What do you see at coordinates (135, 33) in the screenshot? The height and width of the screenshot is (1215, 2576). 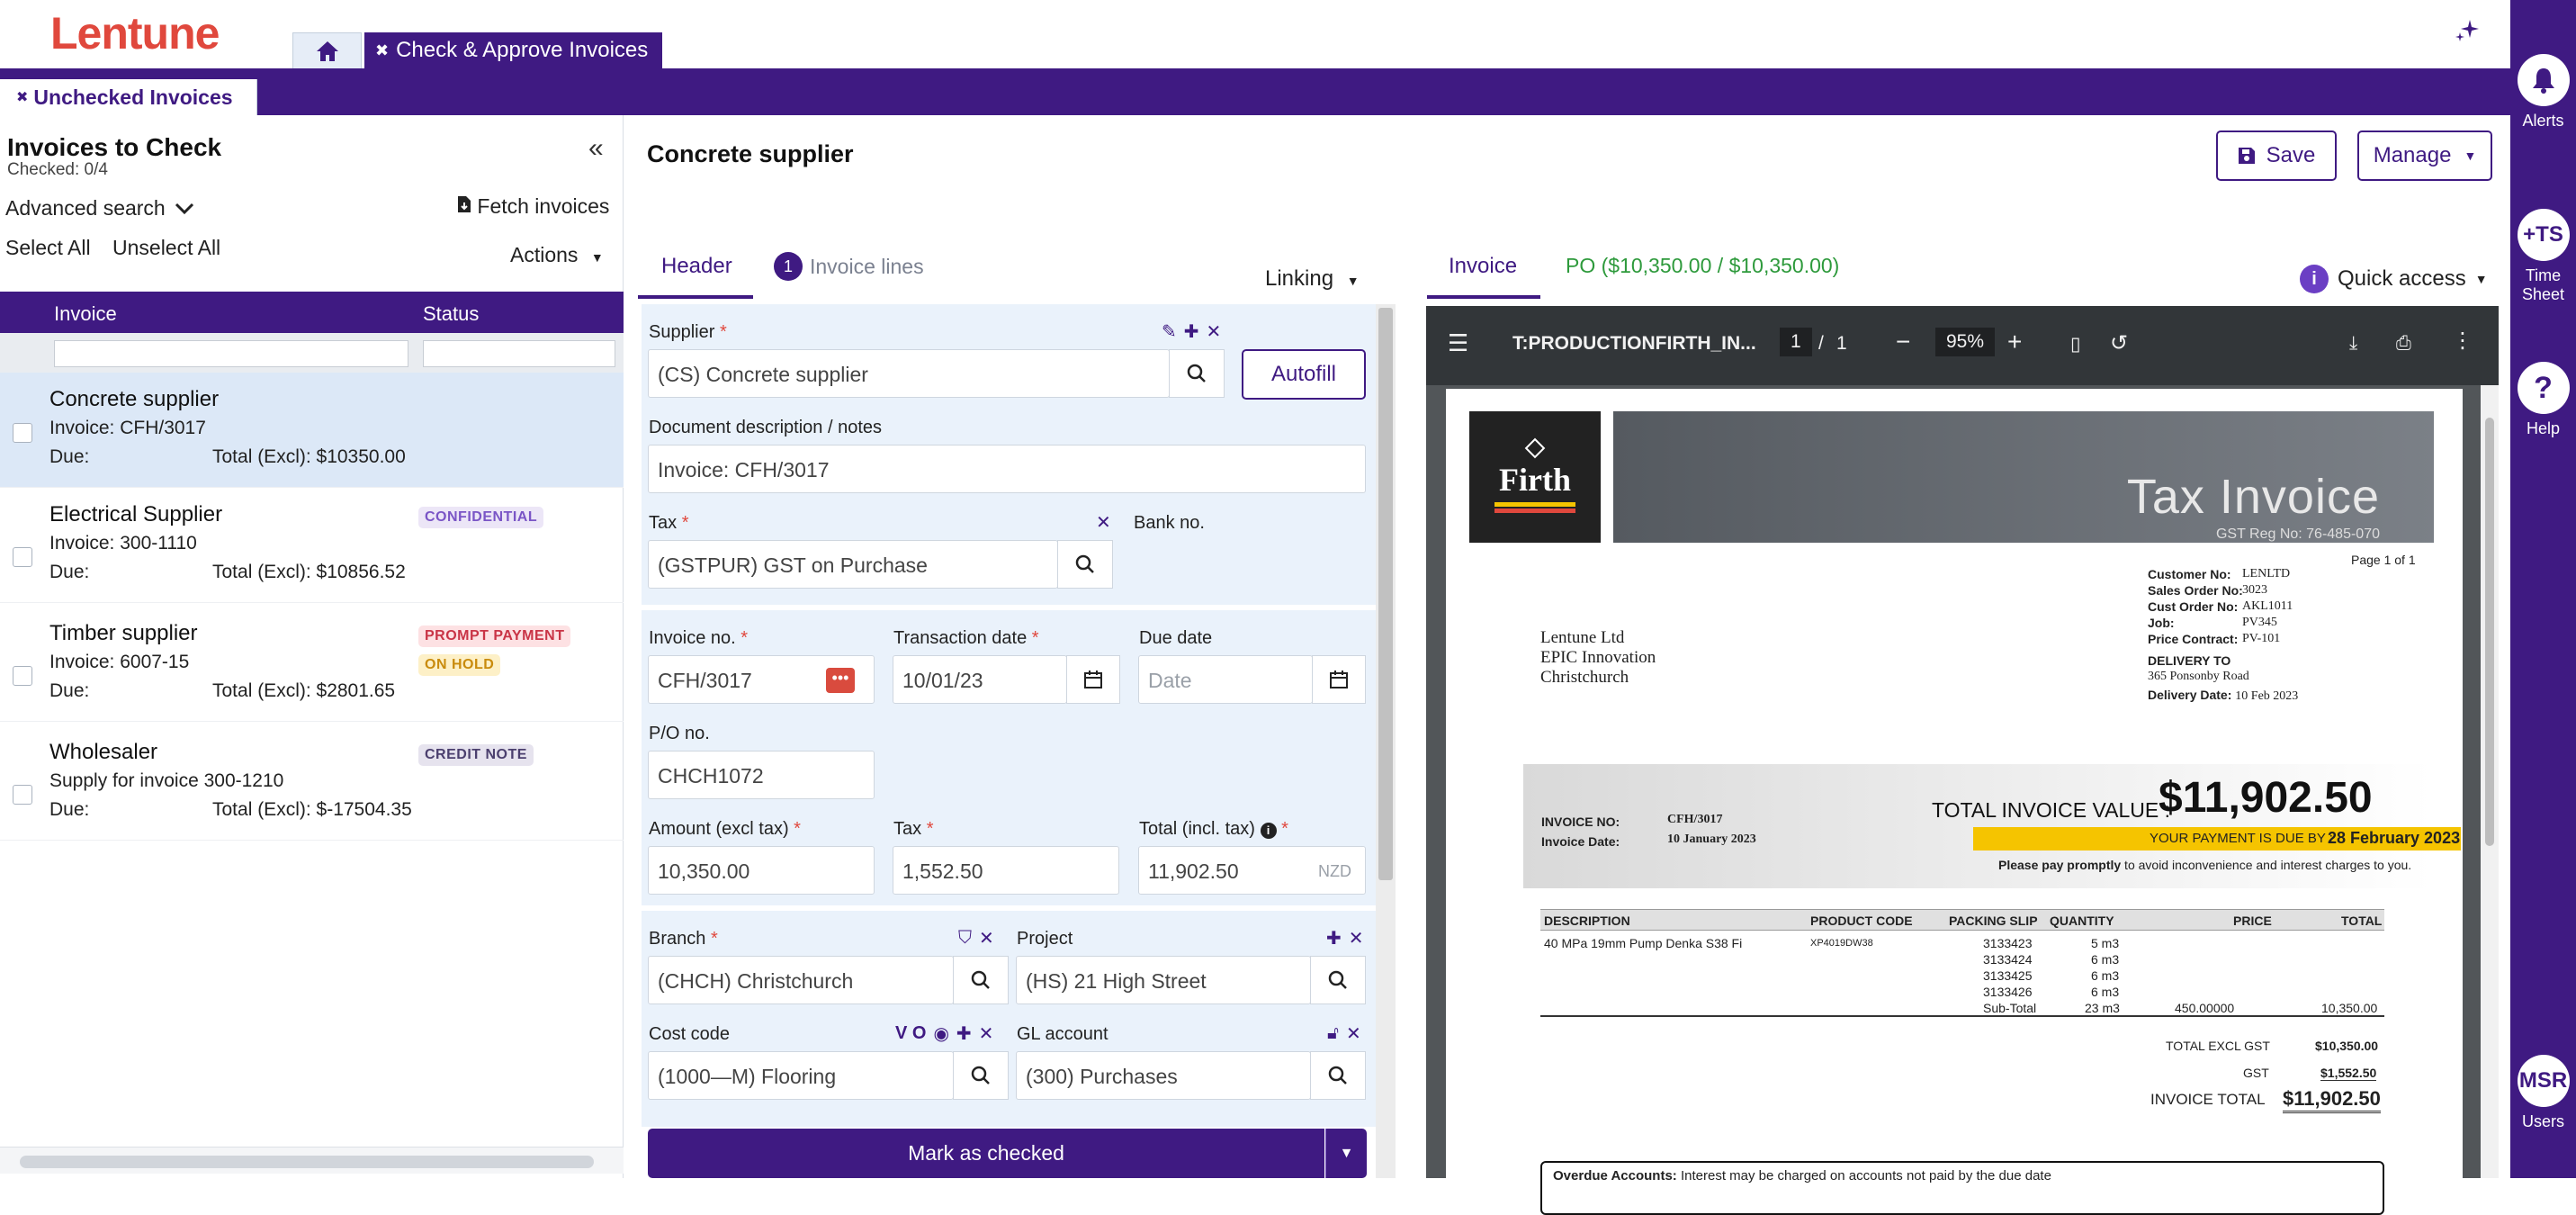 I see `lentune-logo: Lentune` at bounding box center [135, 33].